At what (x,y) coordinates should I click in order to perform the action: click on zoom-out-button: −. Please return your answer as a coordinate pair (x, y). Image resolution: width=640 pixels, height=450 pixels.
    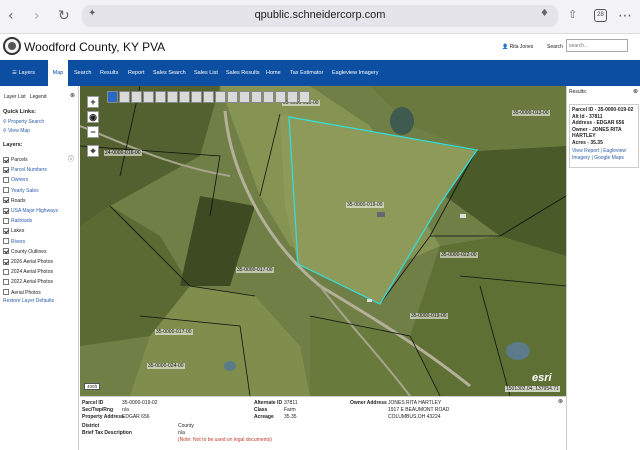
    Looking at the image, I should click on (93, 132).